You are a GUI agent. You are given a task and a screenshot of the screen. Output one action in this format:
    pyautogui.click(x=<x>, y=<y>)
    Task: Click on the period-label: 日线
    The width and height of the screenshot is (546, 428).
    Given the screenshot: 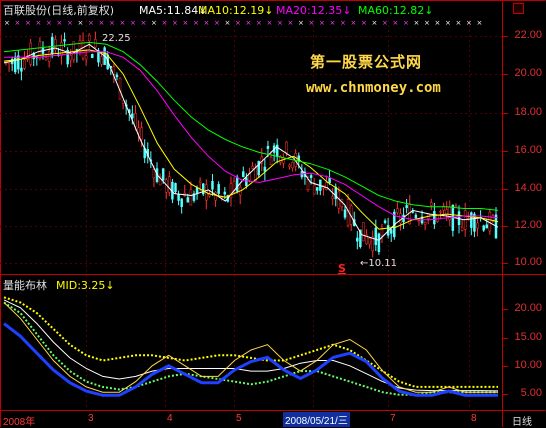 What is the action you would take?
    pyautogui.click(x=522, y=420)
    